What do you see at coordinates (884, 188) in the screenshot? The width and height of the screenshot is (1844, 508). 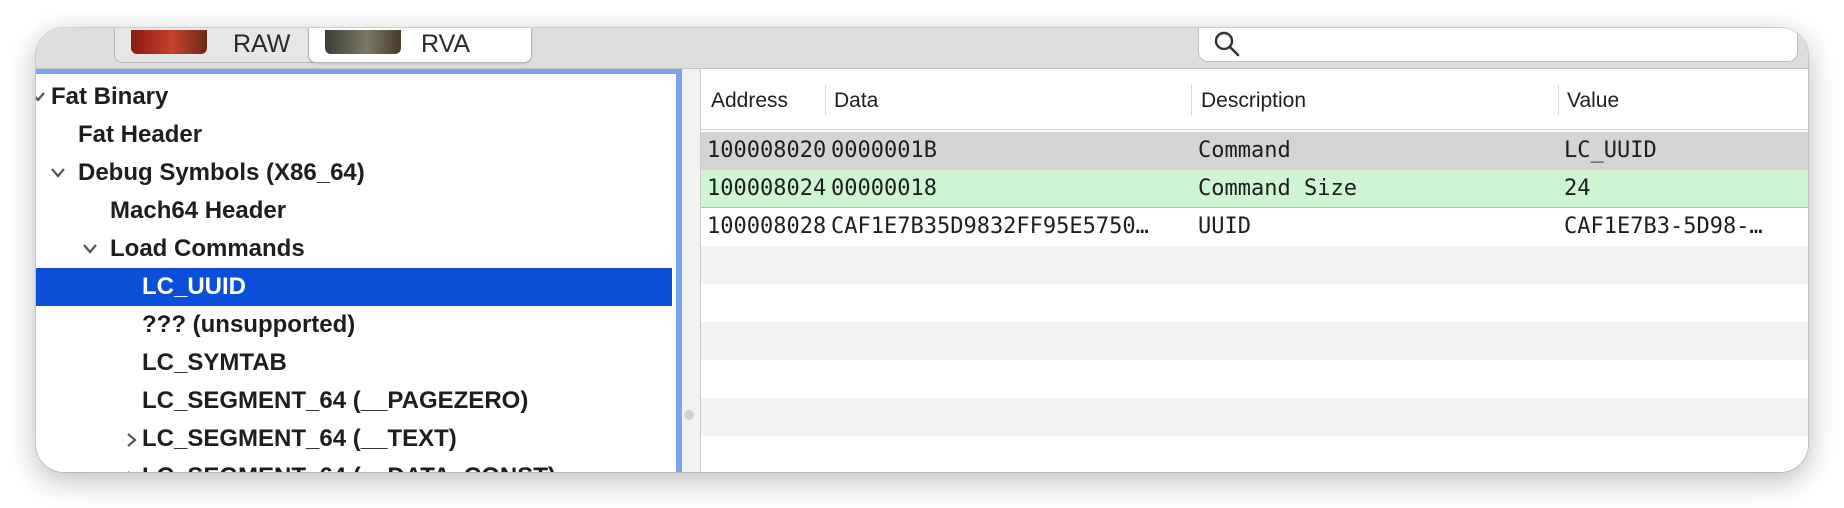 I see `cell-data: 00000018` at bounding box center [884, 188].